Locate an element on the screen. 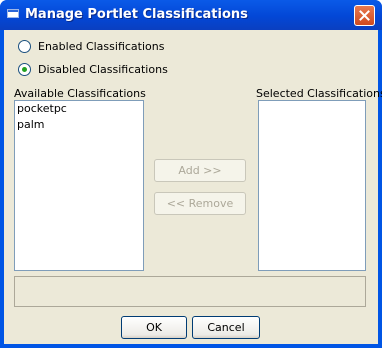 The image size is (382, 348). window-icon is located at coordinates (13, 13).